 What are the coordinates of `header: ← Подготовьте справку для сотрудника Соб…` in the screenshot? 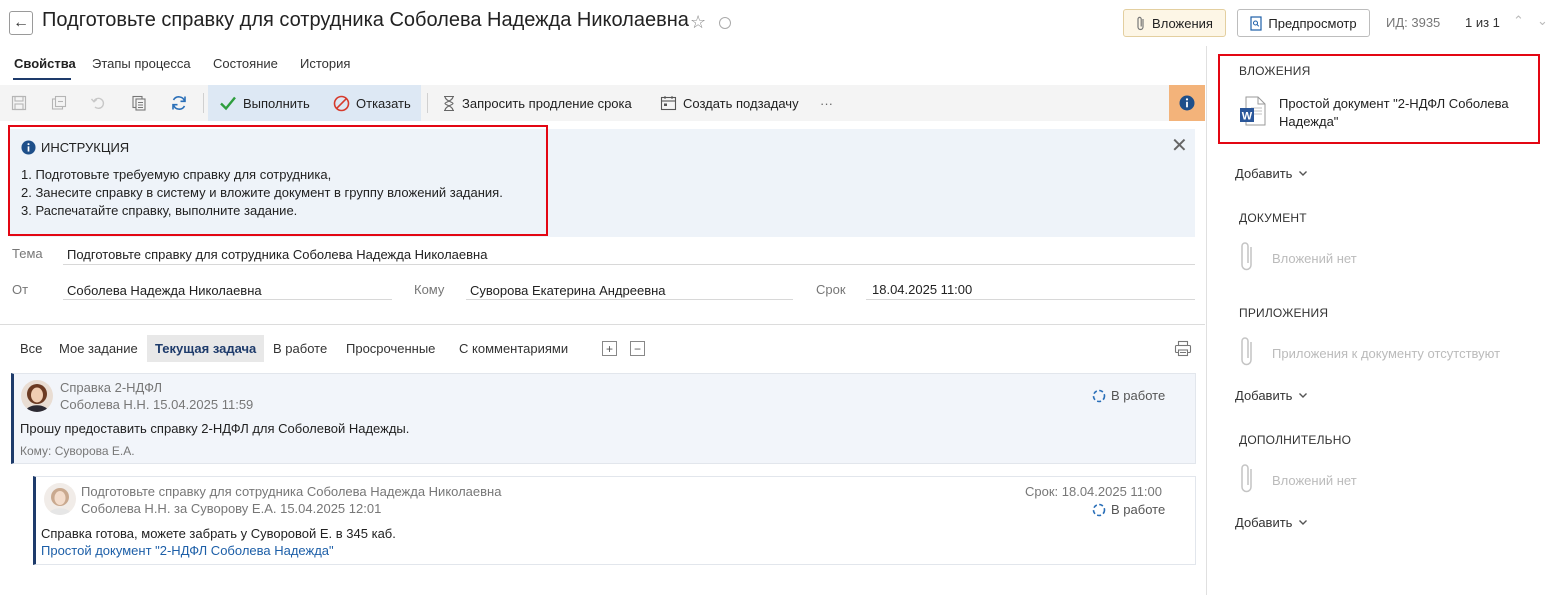 It's located at (779, 23).